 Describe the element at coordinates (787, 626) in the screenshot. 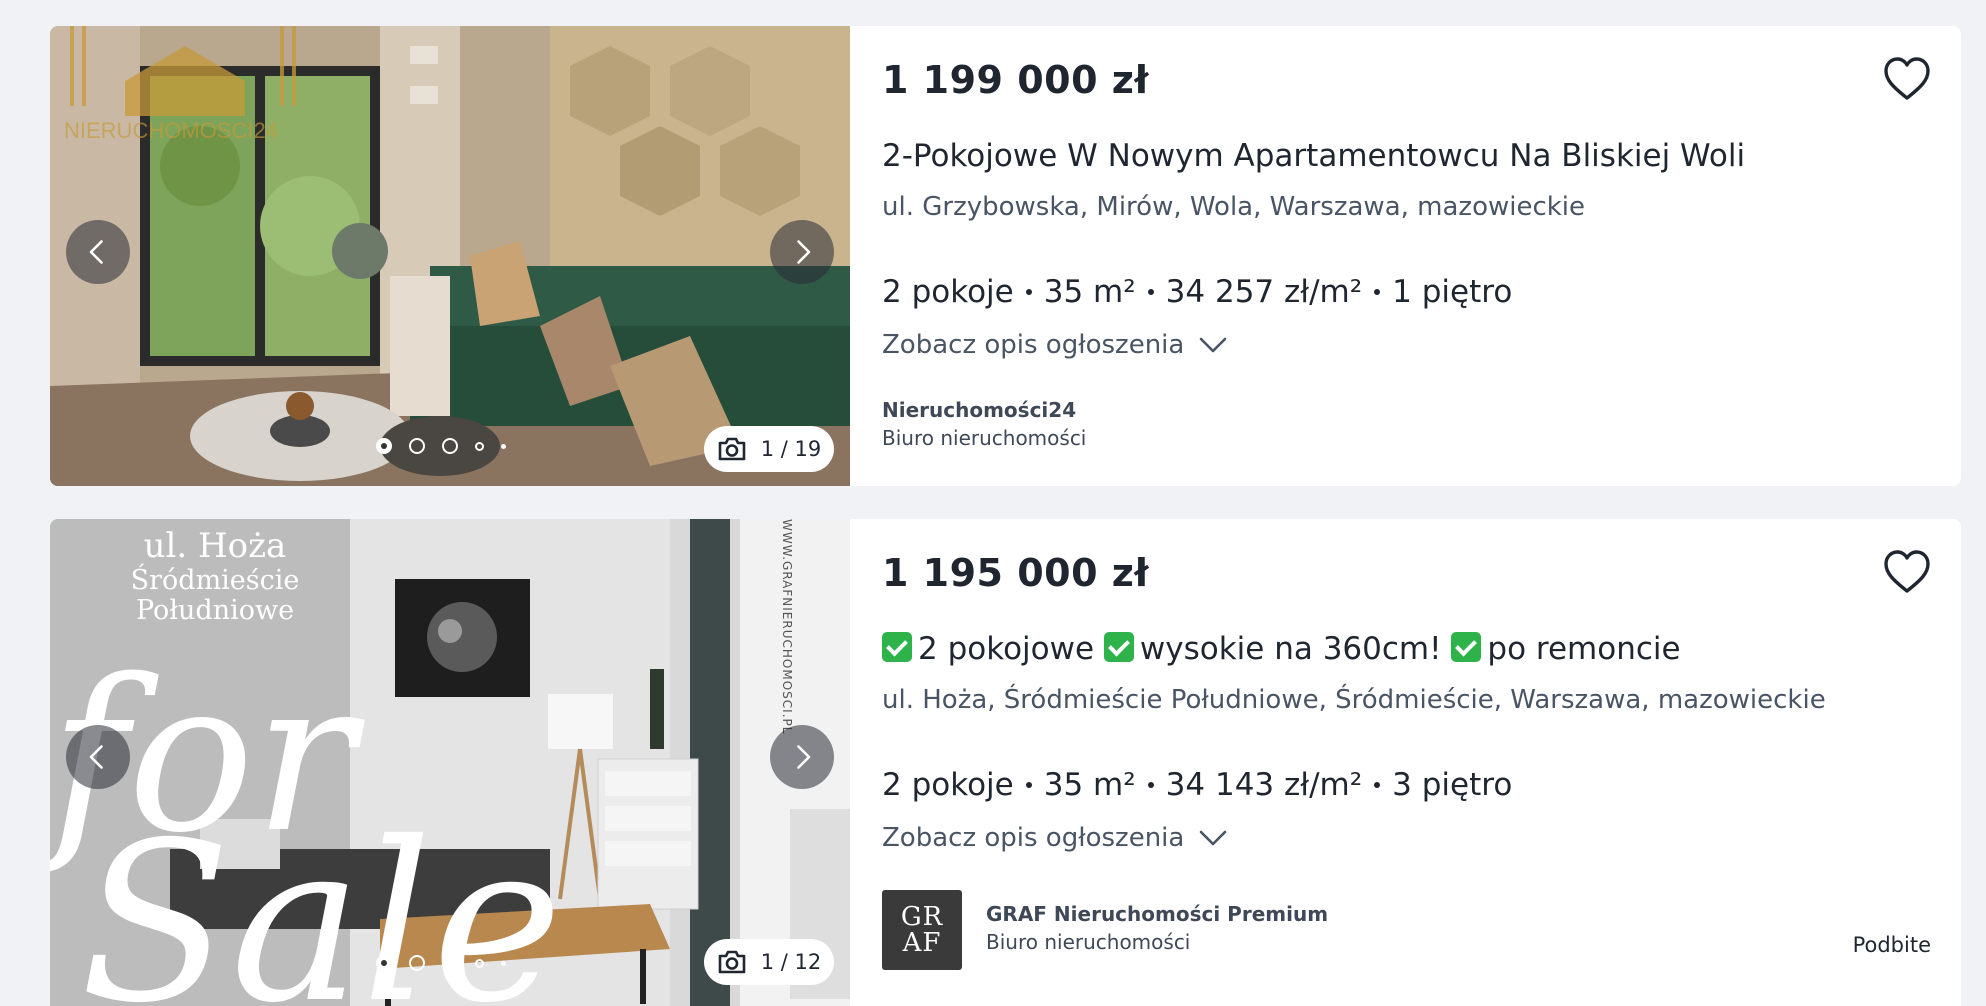

I see `photo-side-watermark: WWW.GRAFNIERUCHOMOSCI.PL` at that location.